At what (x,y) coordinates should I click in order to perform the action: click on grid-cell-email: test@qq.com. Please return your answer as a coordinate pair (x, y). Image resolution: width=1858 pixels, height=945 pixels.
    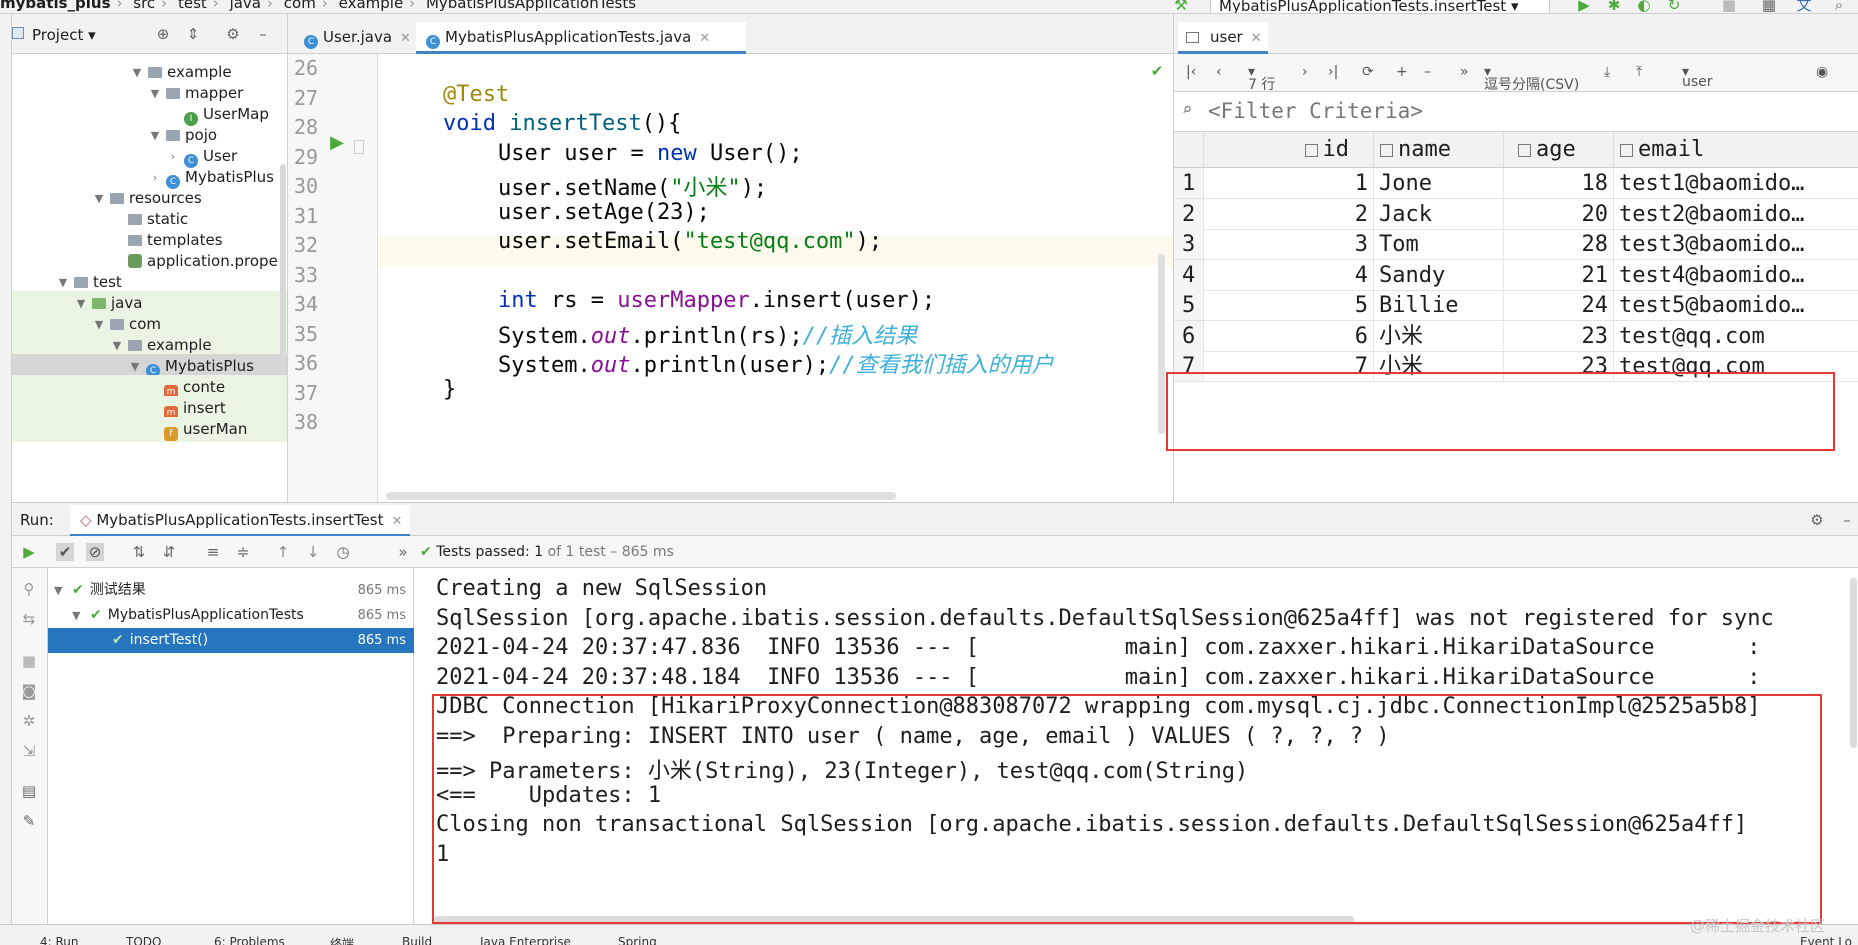
    Looking at the image, I should click on (1736, 336).